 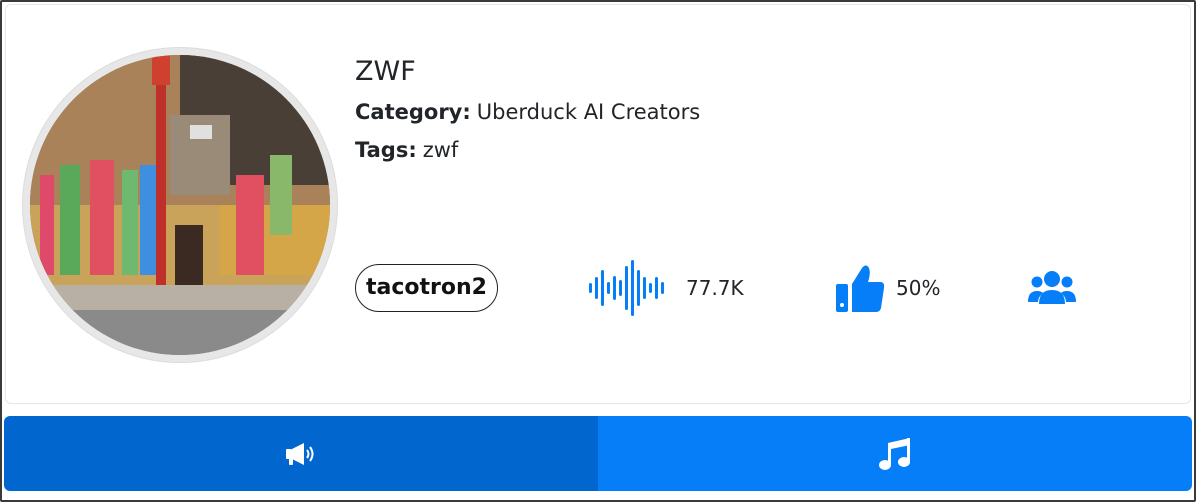 I want to click on likes-stat: 50%, so click(x=888, y=288).